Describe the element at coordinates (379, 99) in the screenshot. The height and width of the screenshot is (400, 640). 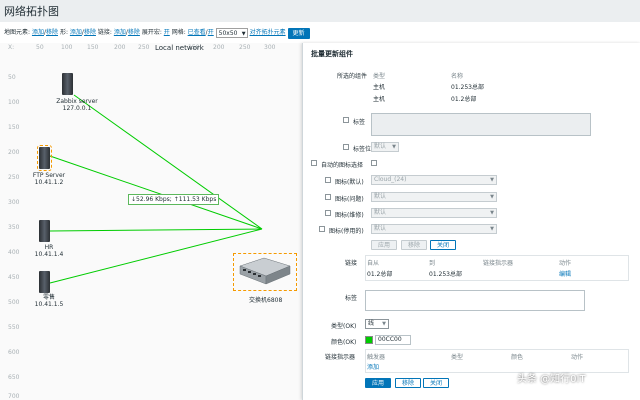
I see `selected-row-type: 主机` at that location.